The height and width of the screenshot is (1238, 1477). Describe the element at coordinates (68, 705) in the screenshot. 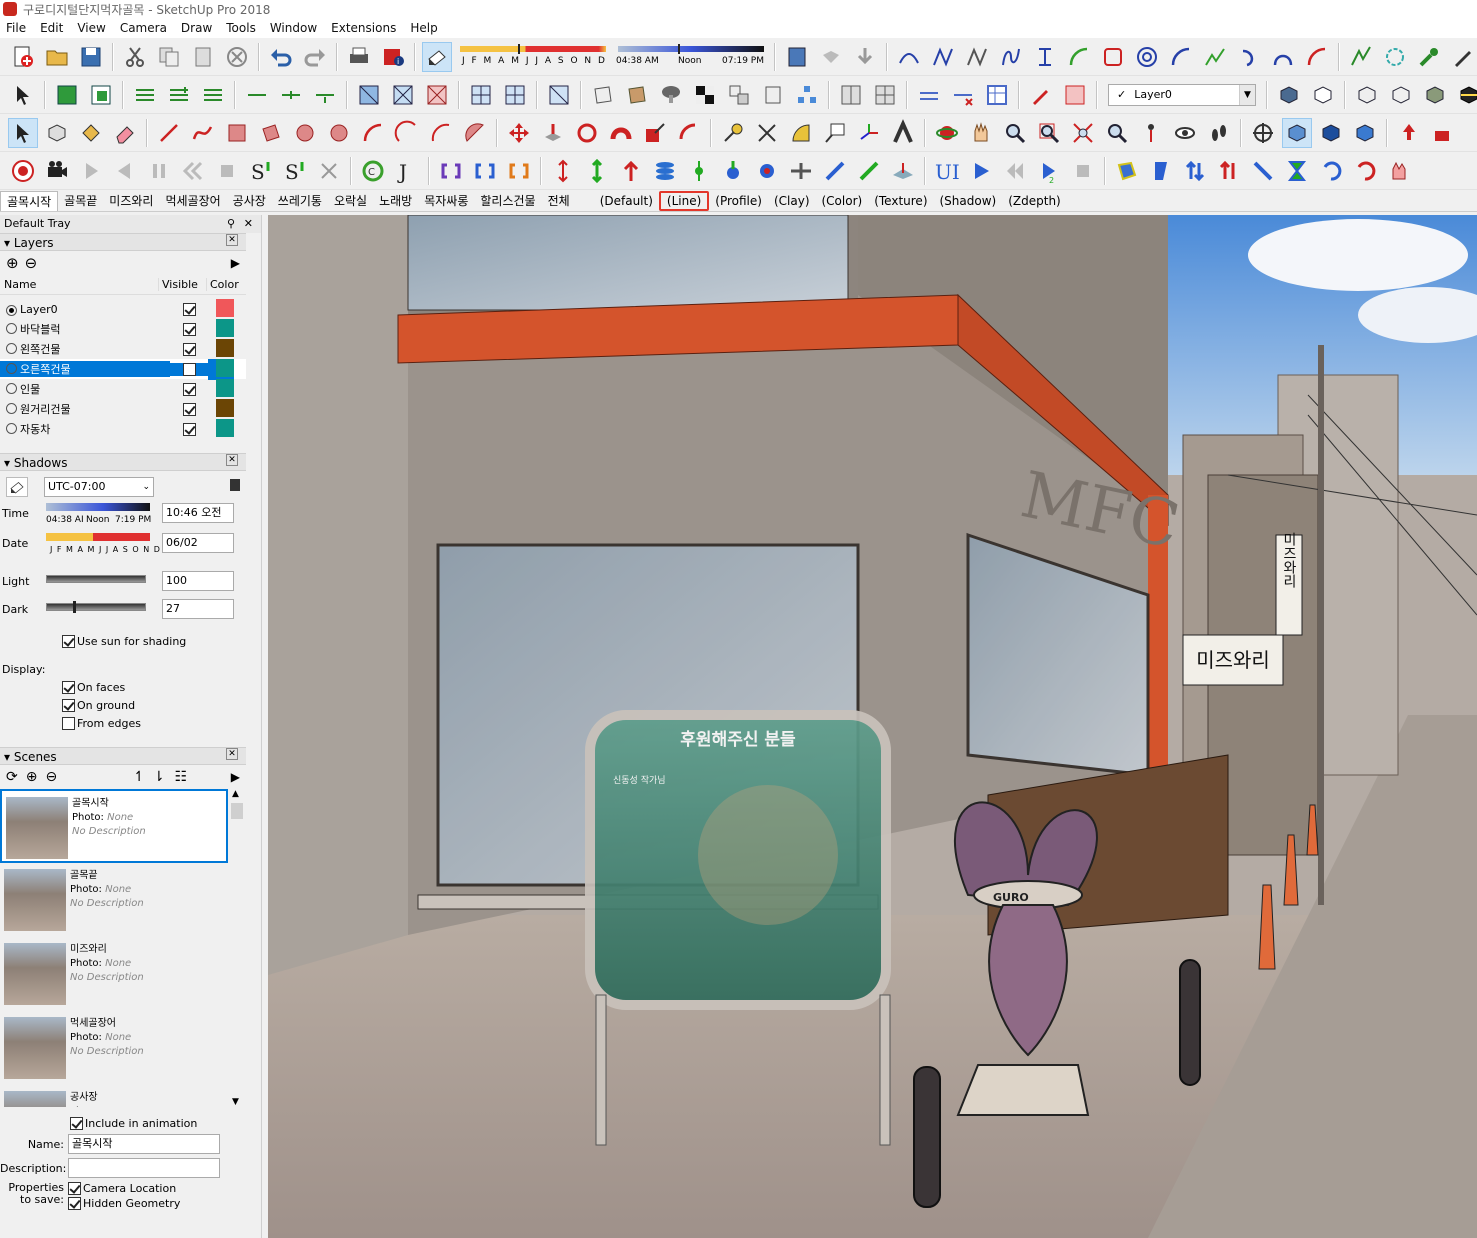

I see `on-ground-checkbox` at that location.